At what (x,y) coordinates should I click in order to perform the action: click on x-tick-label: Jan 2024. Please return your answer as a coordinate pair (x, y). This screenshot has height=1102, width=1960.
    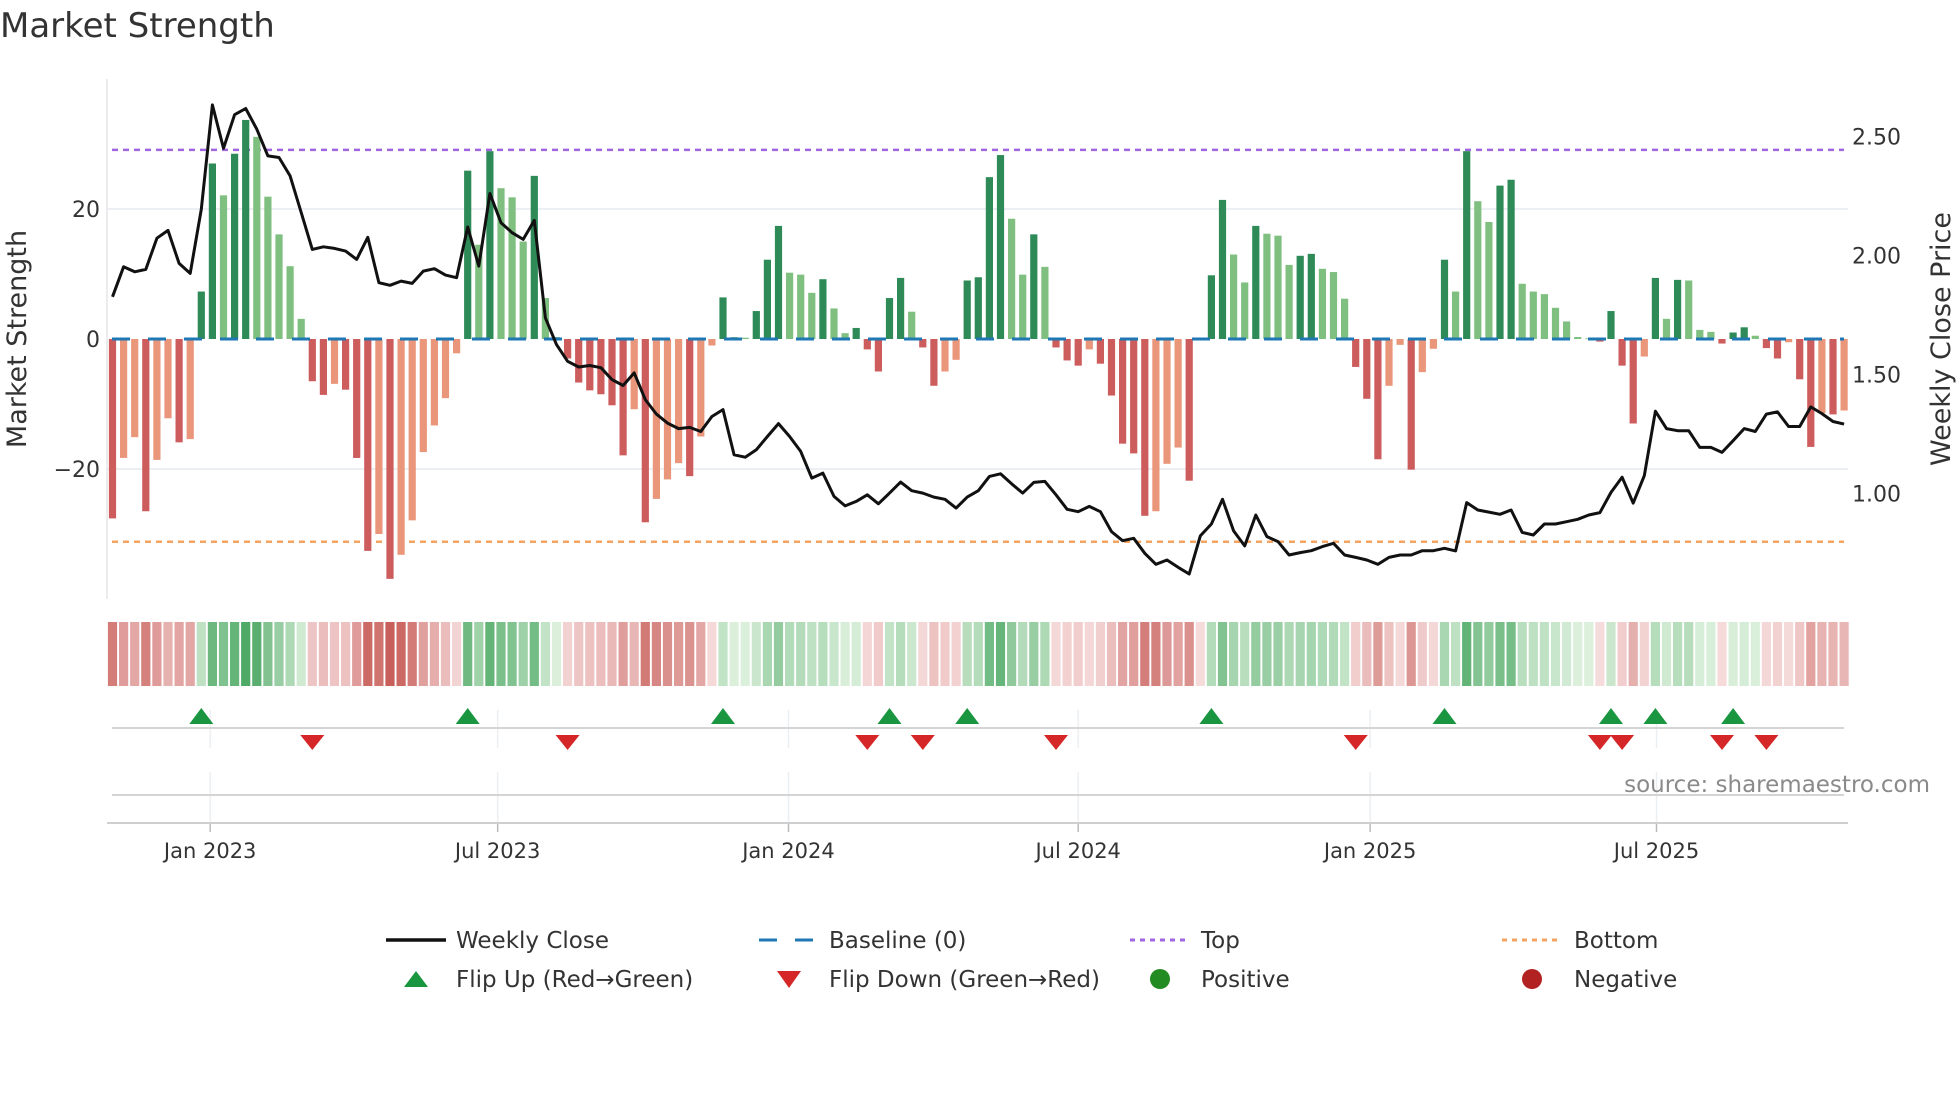
    Looking at the image, I should click on (787, 851).